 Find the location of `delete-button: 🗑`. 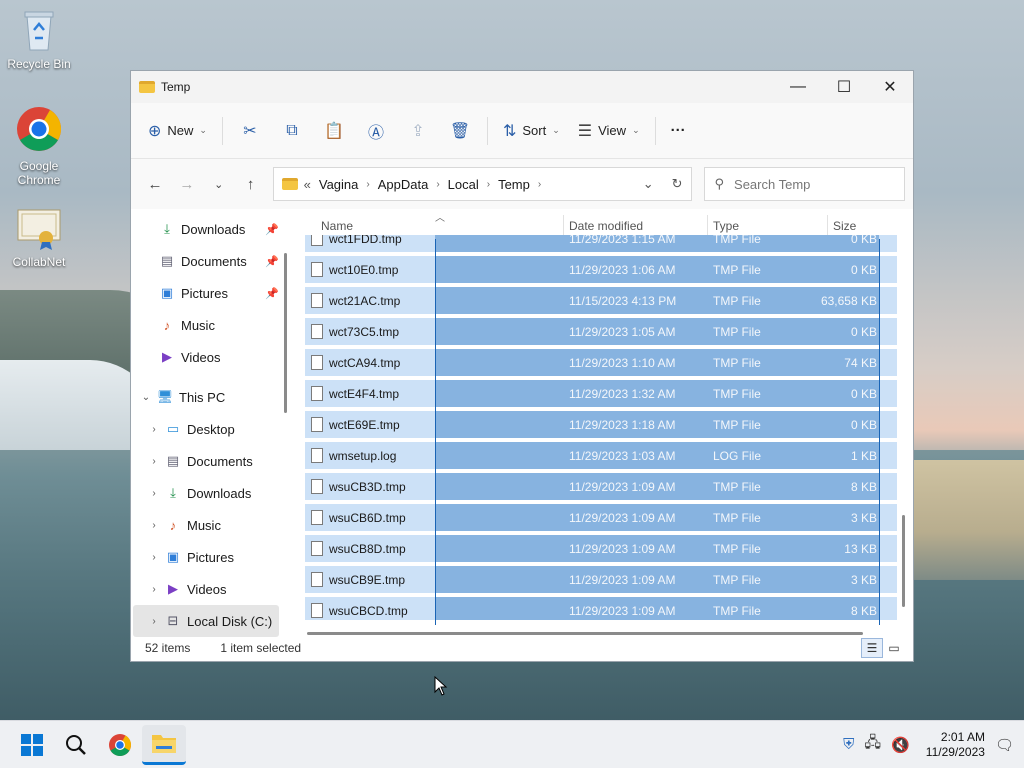

delete-button: 🗑 is located at coordinates (460, 131).